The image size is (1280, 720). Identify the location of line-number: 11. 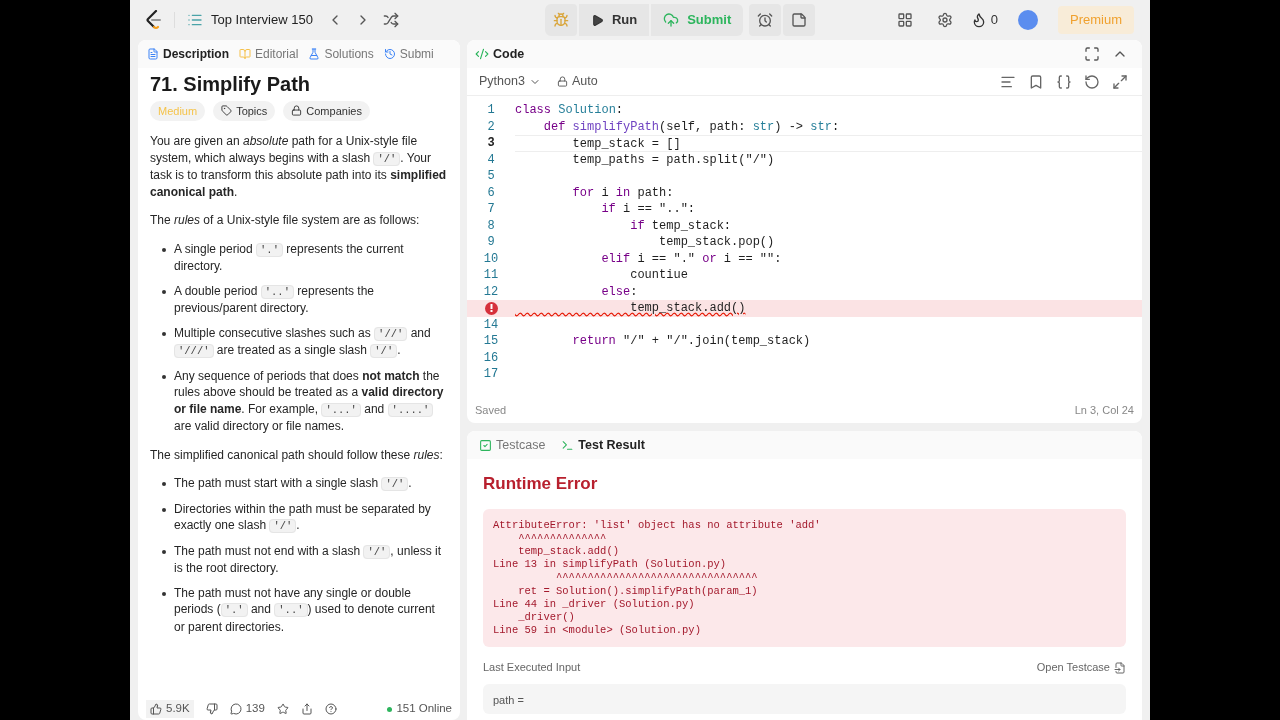
(491, 275).